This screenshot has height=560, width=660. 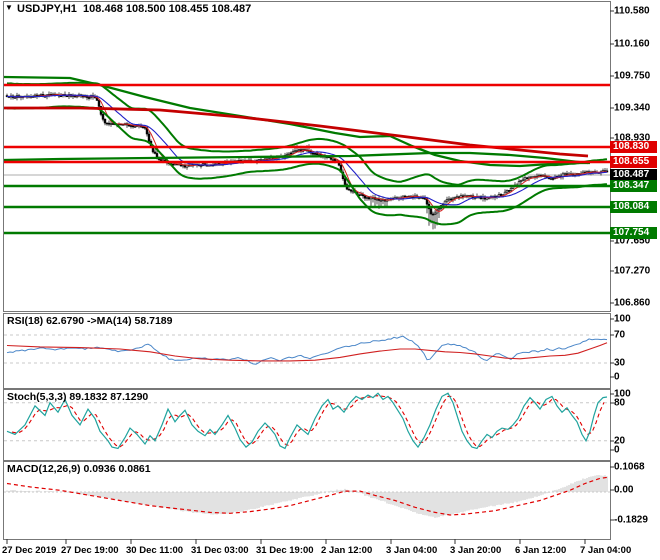 I want to click on time-axis-label: 2 Jan 12:00, so click(x=347, y=550).